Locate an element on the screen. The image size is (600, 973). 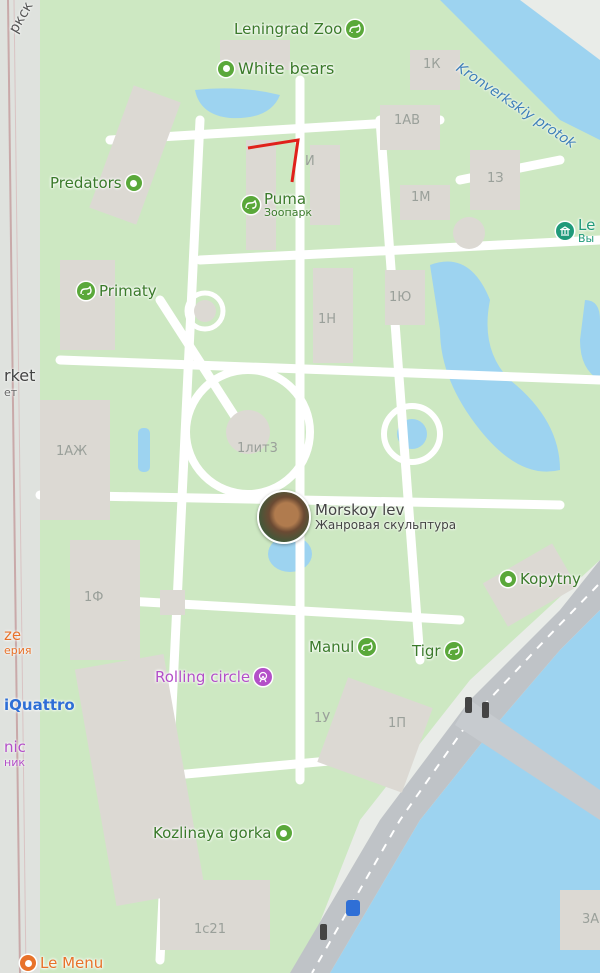
poi-rolling-circle: Rolling circle is located at coordinates (214, 677).